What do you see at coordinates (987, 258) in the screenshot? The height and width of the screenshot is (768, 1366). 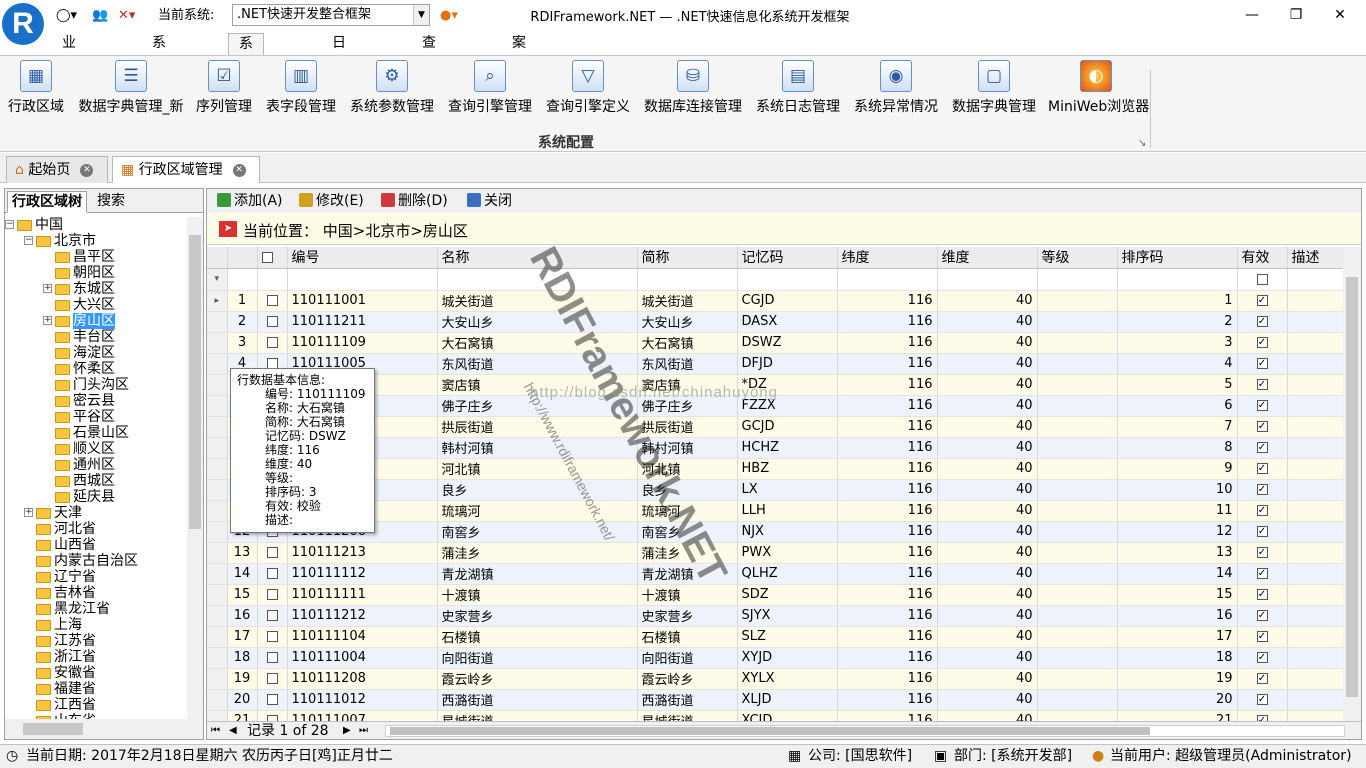 I see `col-header-latitude: 维度` at bounding box center [987, 258].